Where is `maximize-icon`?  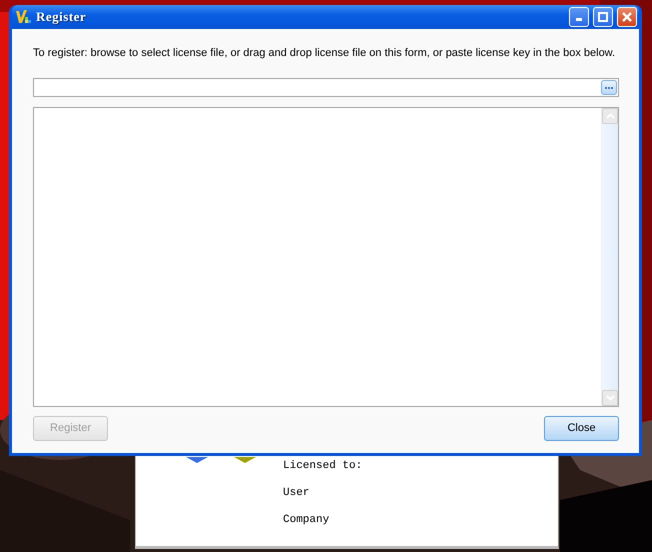 maximize-icon is located at coordinates (603, 17).